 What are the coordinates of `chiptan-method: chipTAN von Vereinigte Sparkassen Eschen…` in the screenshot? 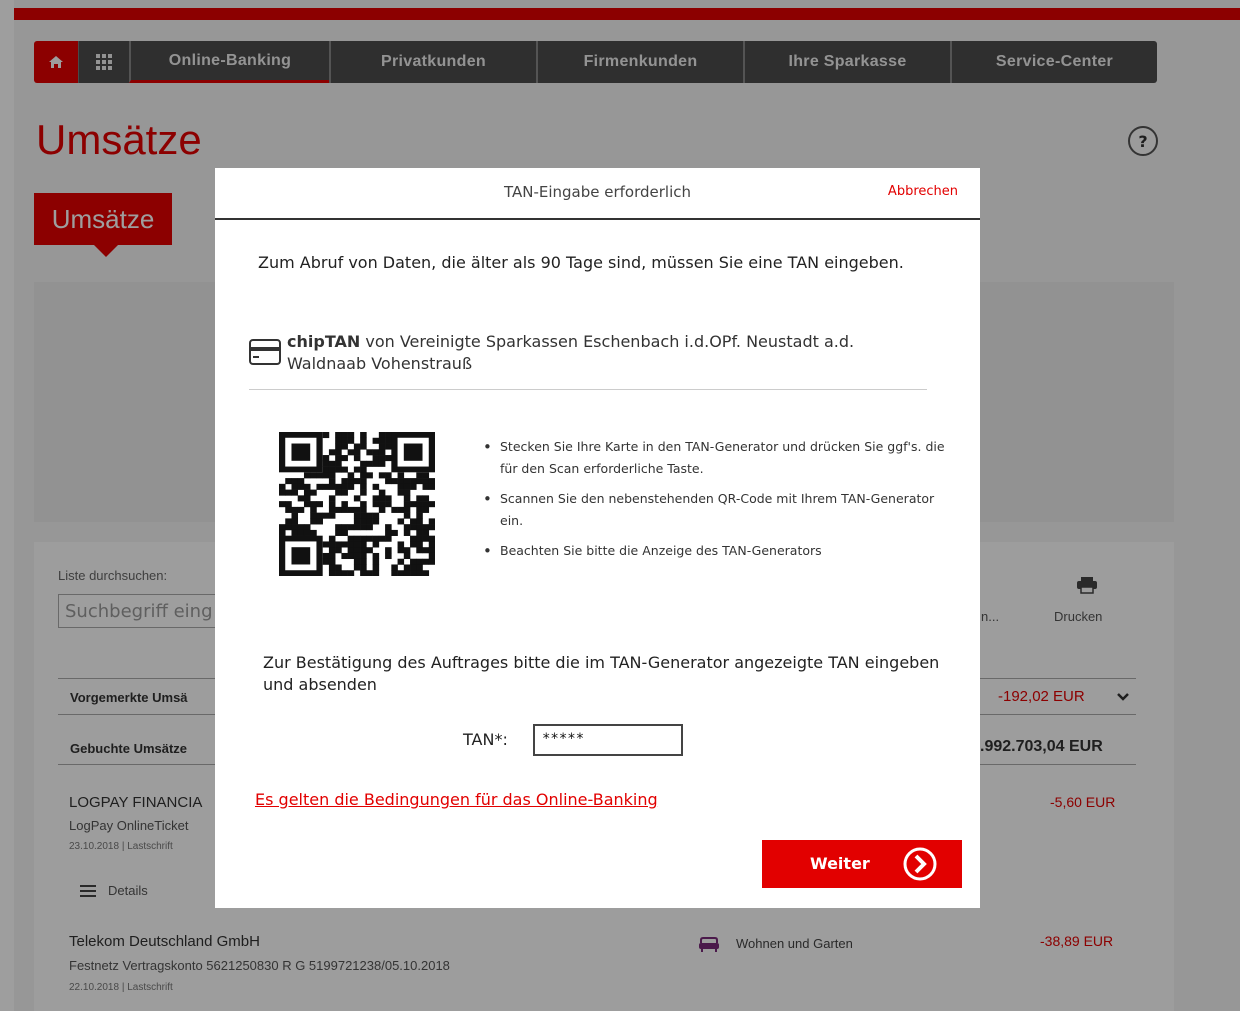 It's located at (607, 353).